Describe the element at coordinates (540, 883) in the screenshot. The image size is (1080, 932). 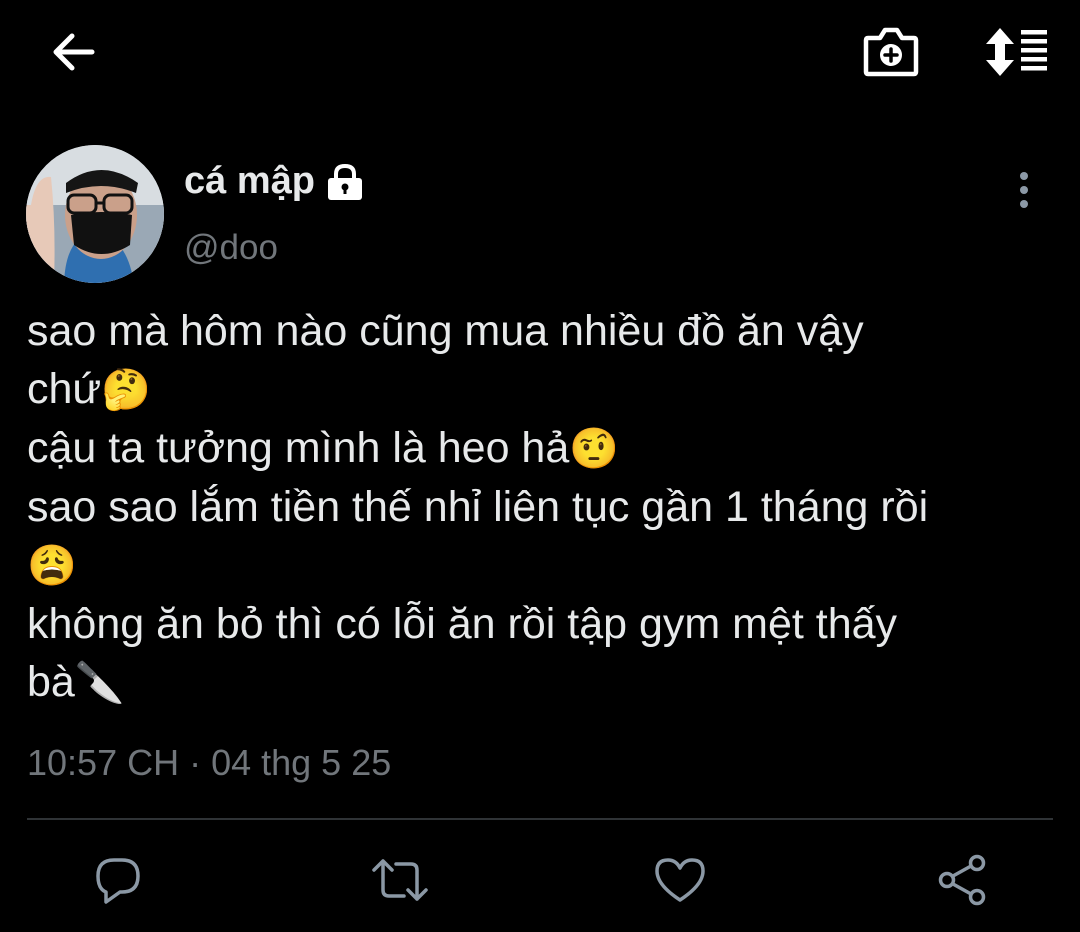
I see `tweet-actions` at that location.